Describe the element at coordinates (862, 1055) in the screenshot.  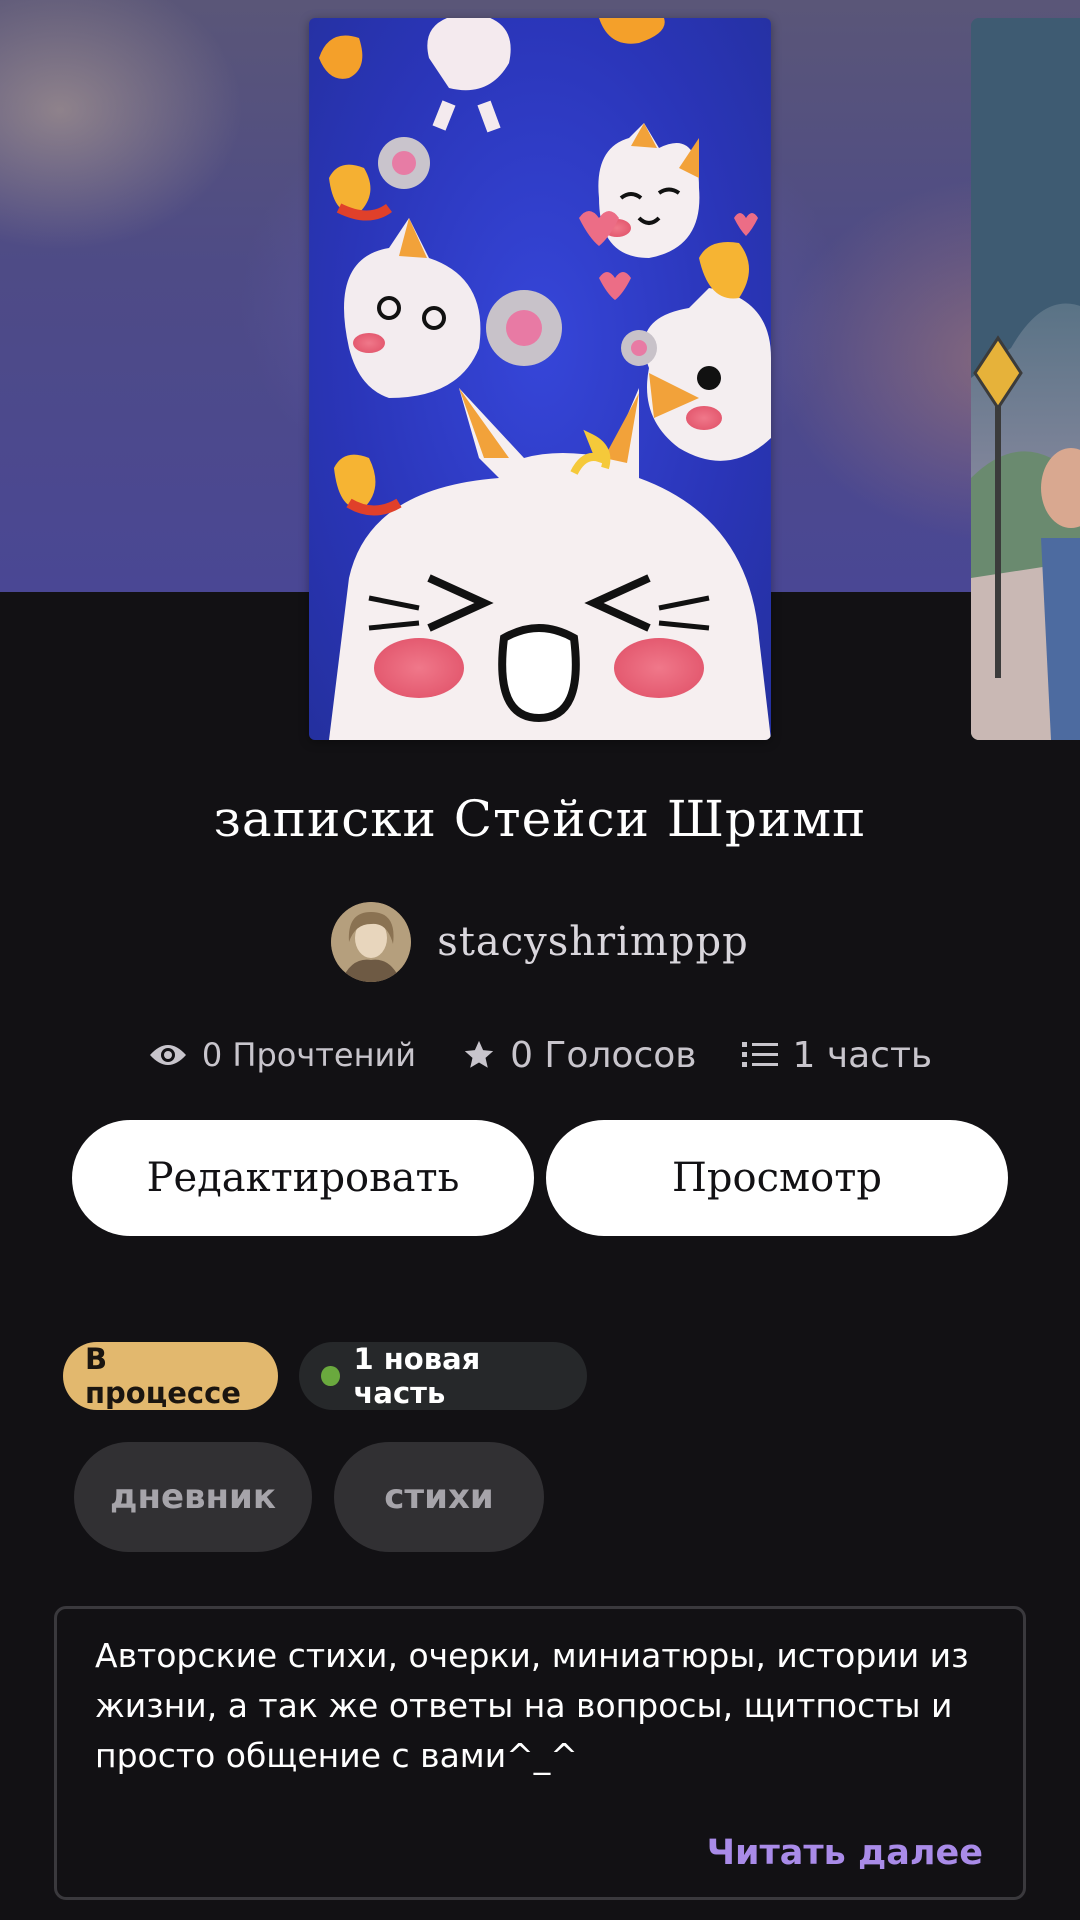
I see `parts-count: 1 часть` at that location.